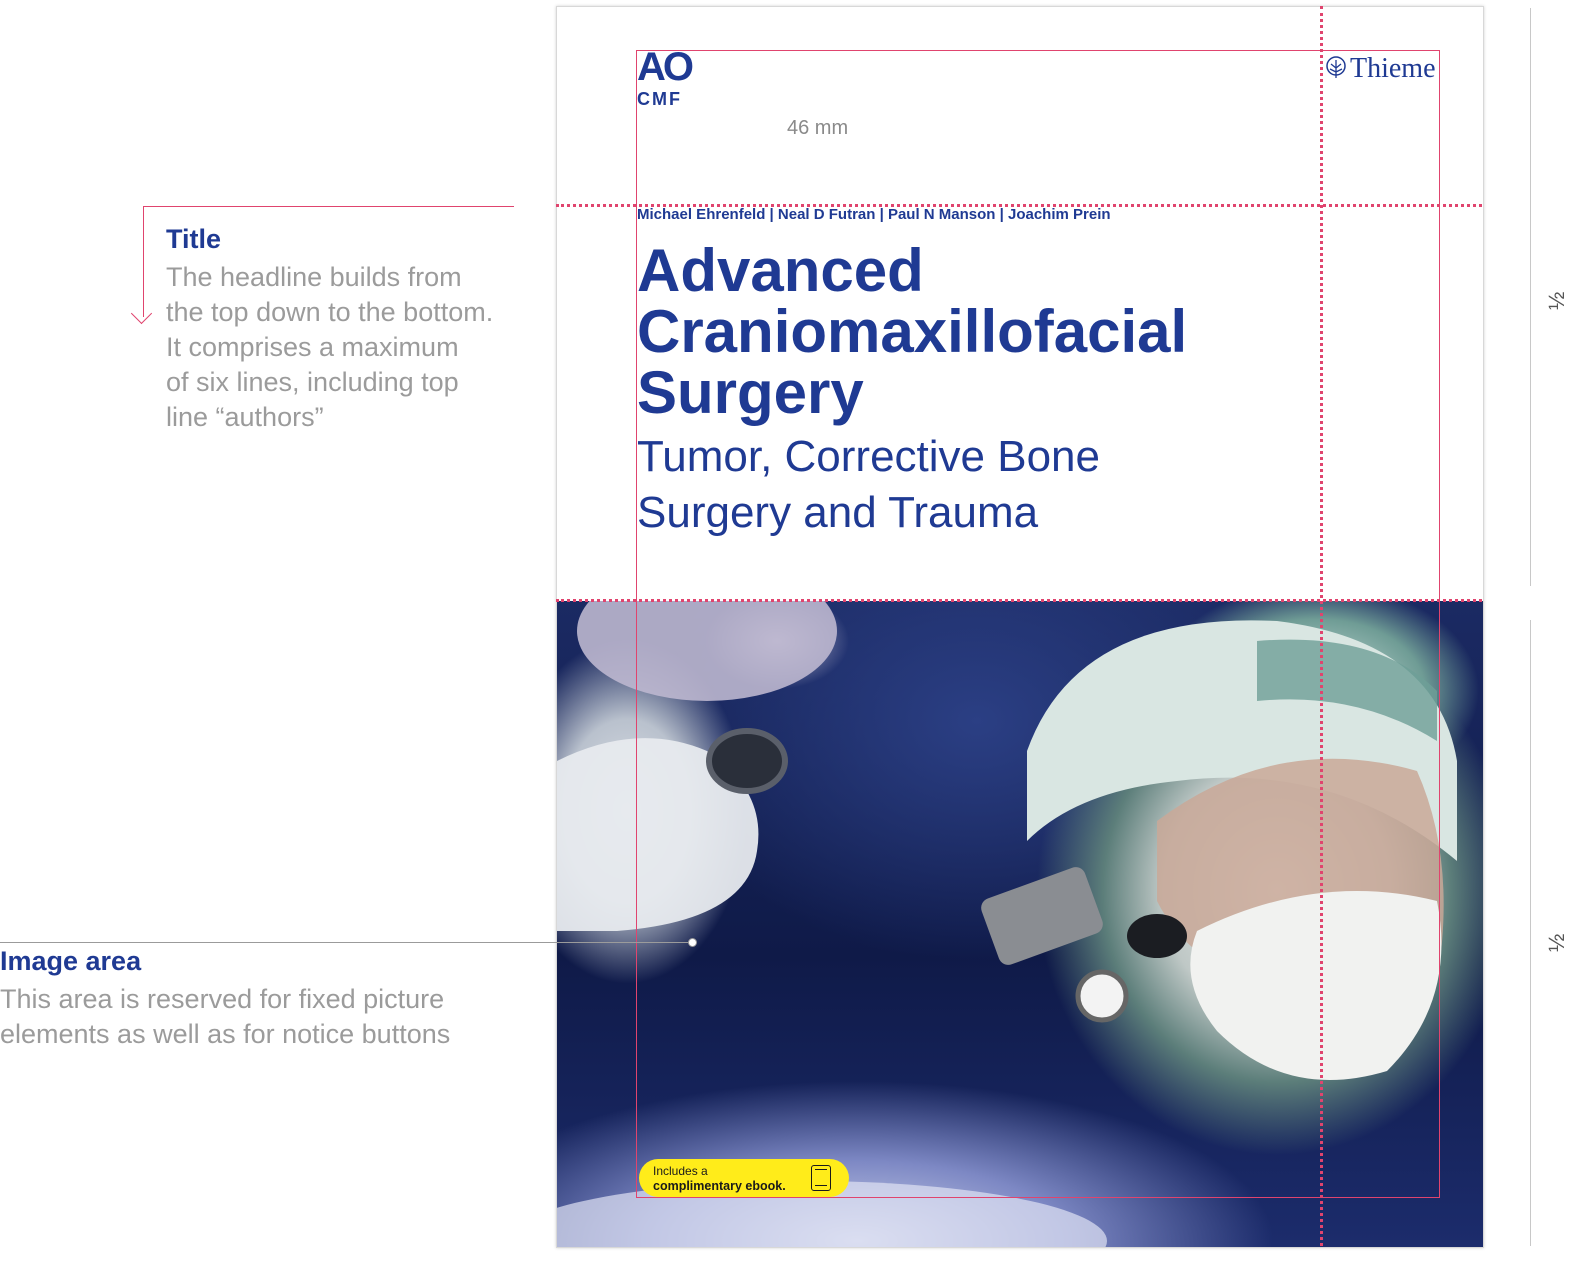  I want to click on publisher-name: Thieme, so click(1393, 68).